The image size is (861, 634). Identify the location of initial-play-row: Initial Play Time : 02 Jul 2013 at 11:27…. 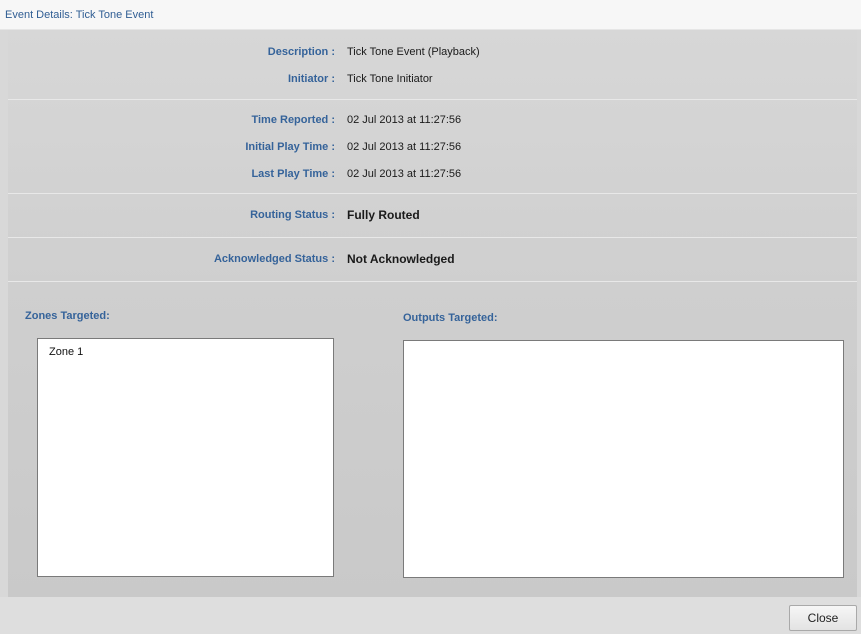
(432, 149).